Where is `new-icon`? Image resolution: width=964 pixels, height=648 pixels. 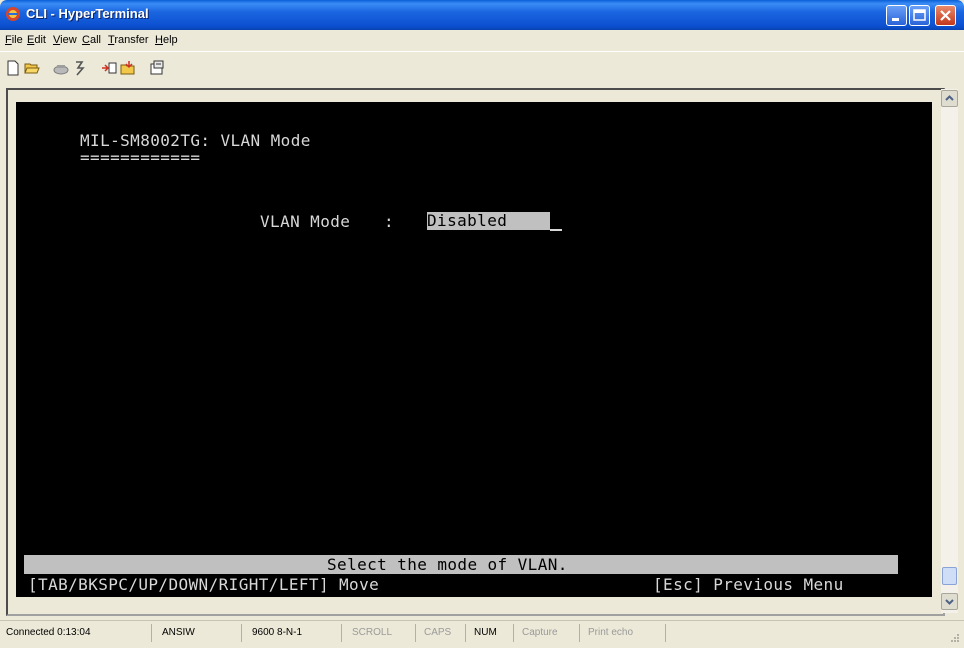 new-icon is located at coordinates (13, 68).